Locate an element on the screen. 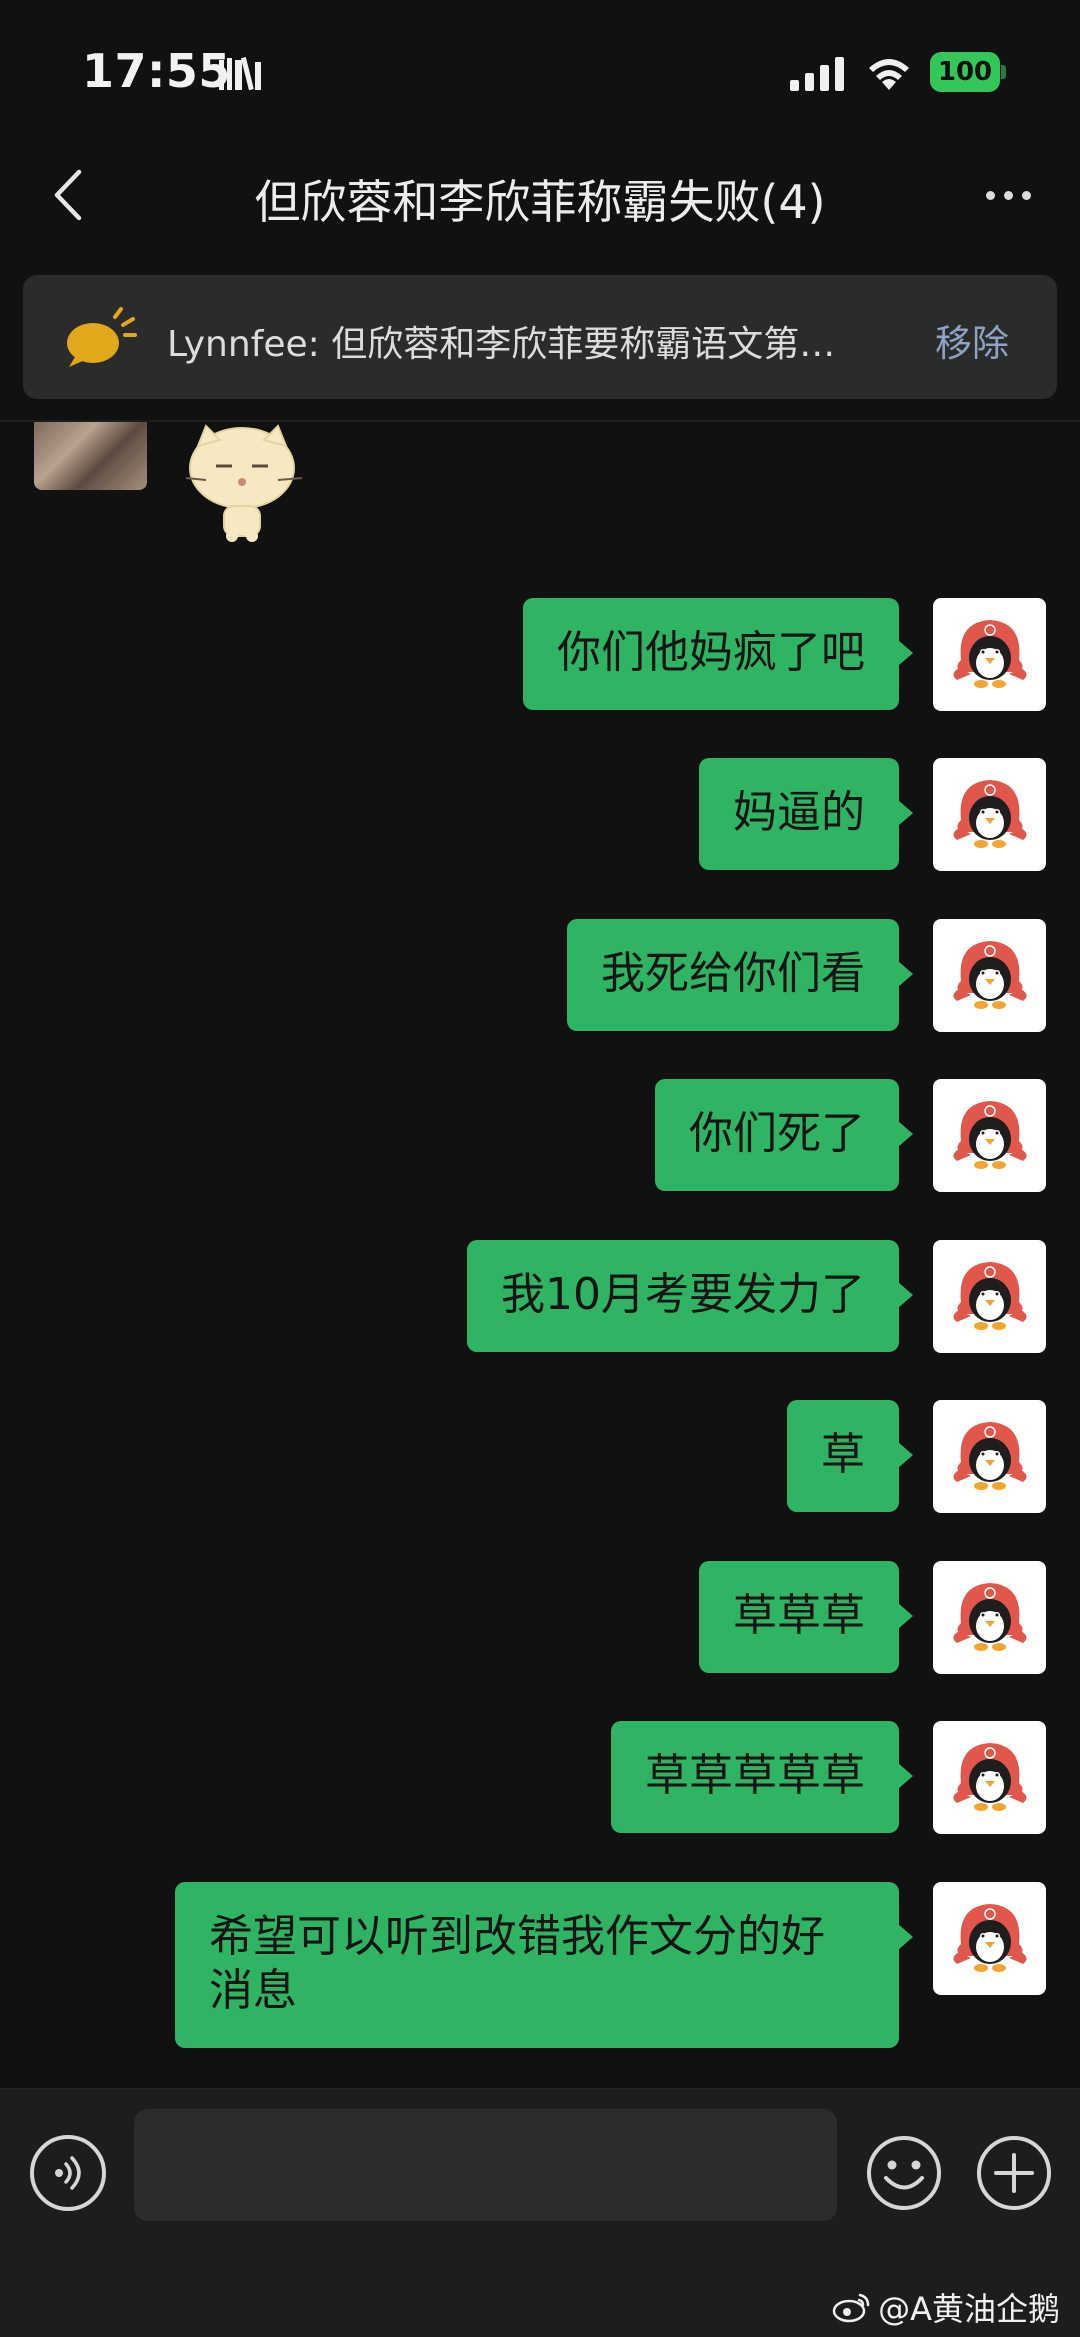  message-row: 你们他妈疯了吧 is located at coordinates (784, 654).